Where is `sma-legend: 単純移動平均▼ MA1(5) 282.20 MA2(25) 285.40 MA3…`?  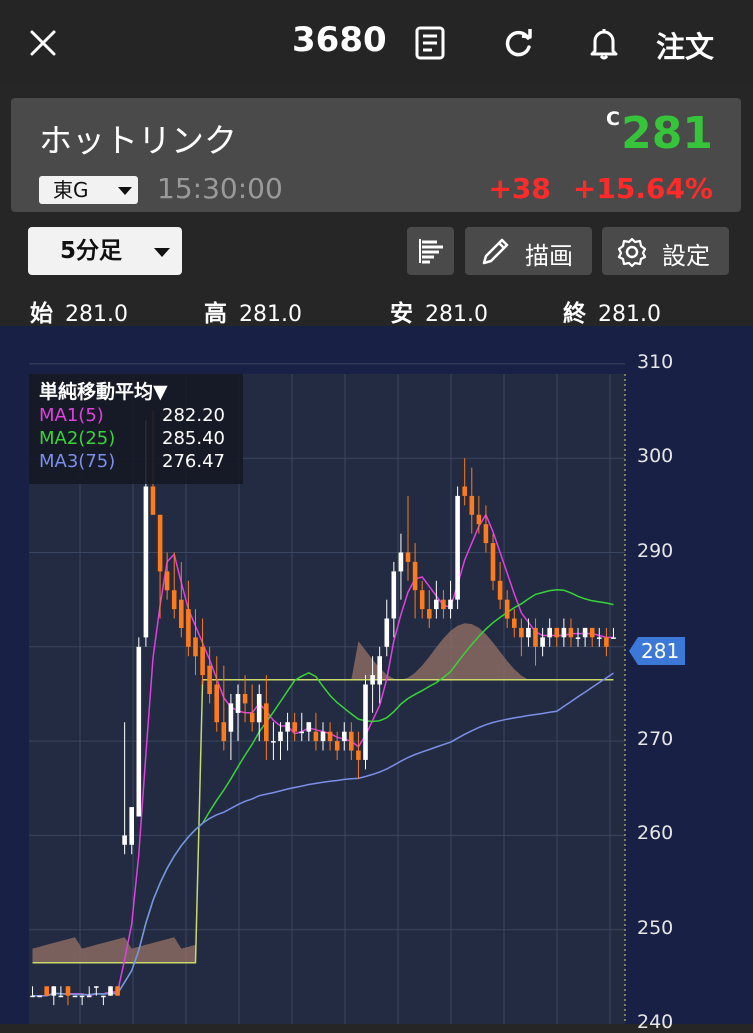
sma-legend: 単純移動平均▼ MA1(5) 282.20 MA2(25) 285.40 MA3… is located at coordinates (136, 429).